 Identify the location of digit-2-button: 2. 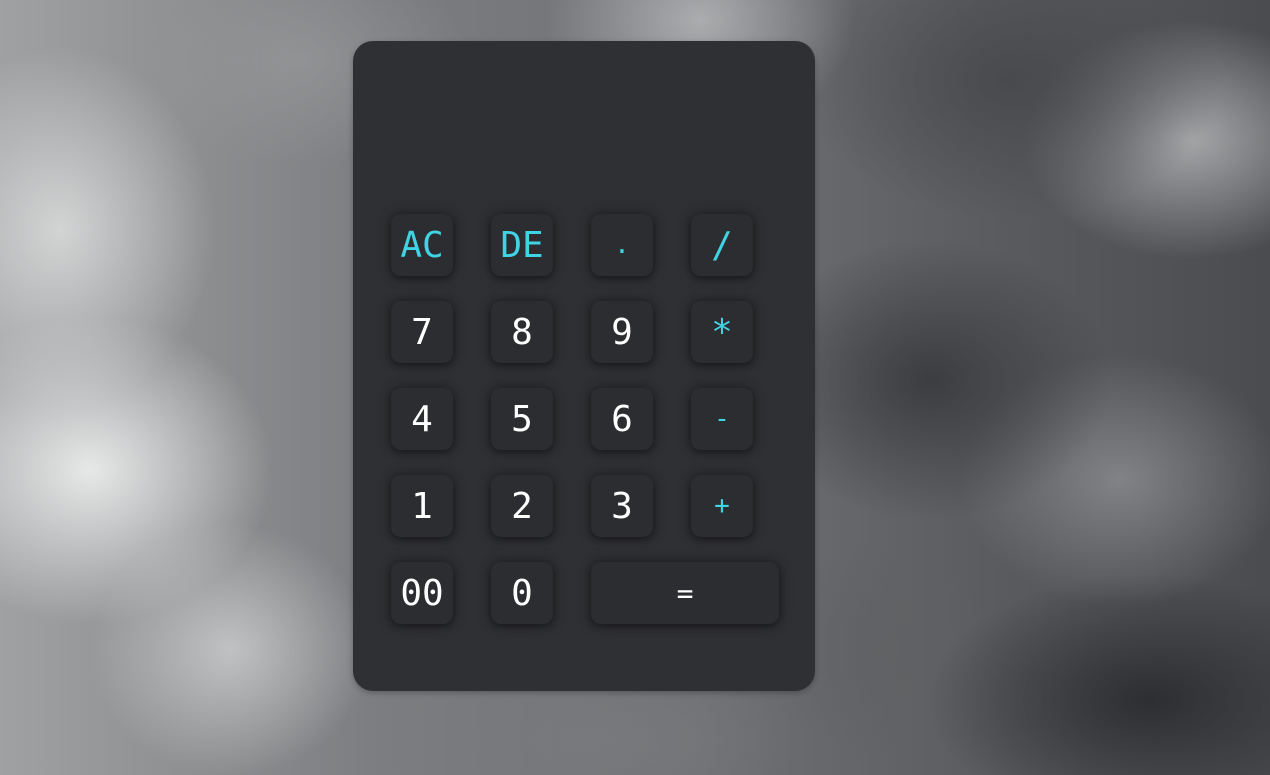
(522, 506).